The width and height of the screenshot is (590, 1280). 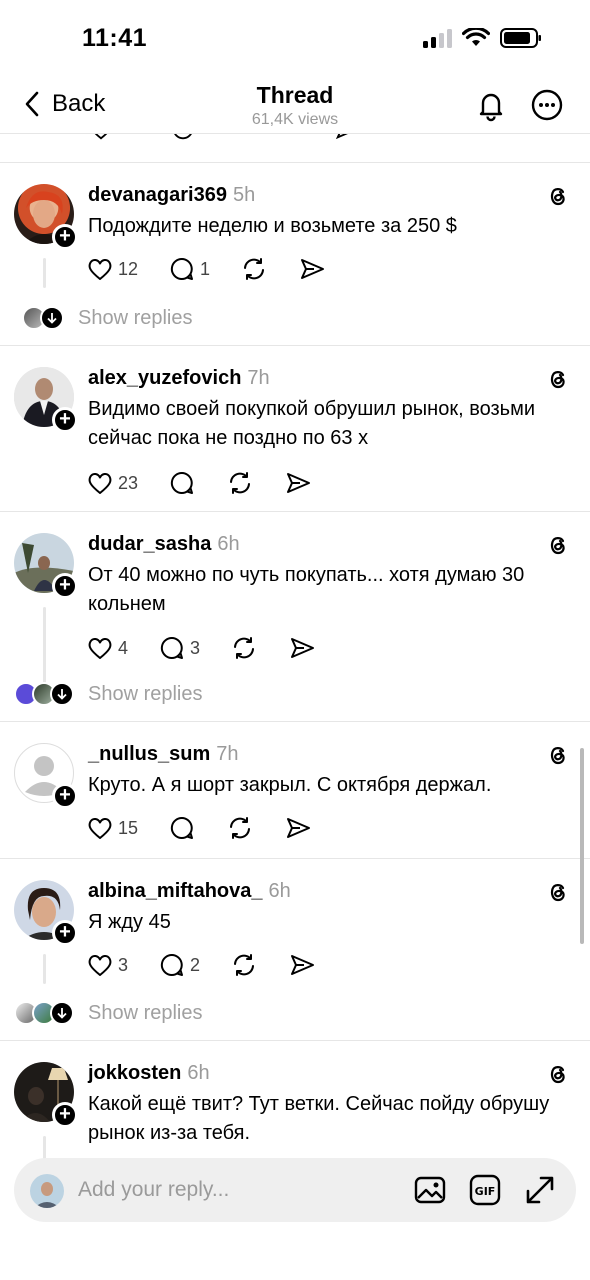 What do you see at coordinates (149, 1073) in the screenshot?
I see `username: jokkosten 6h` at bounding box center [149, 1073].